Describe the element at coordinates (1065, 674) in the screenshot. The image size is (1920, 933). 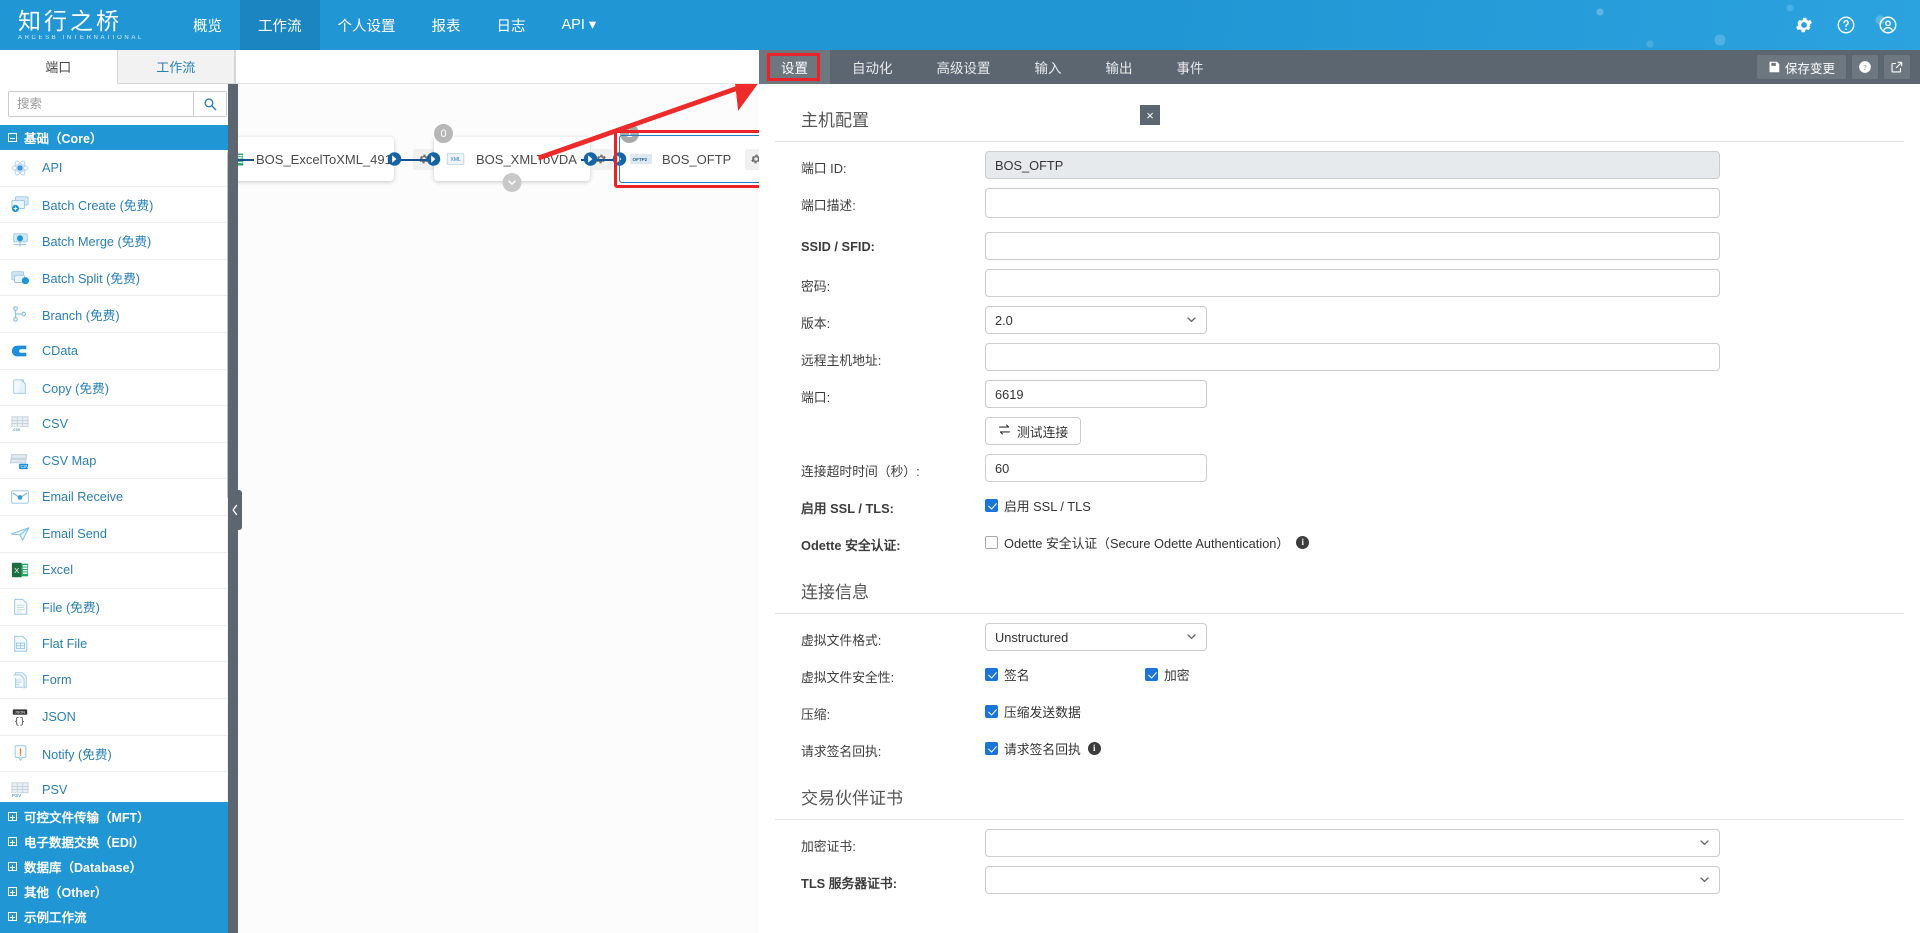
I see `field-checkbox-line: 签名` at that location.